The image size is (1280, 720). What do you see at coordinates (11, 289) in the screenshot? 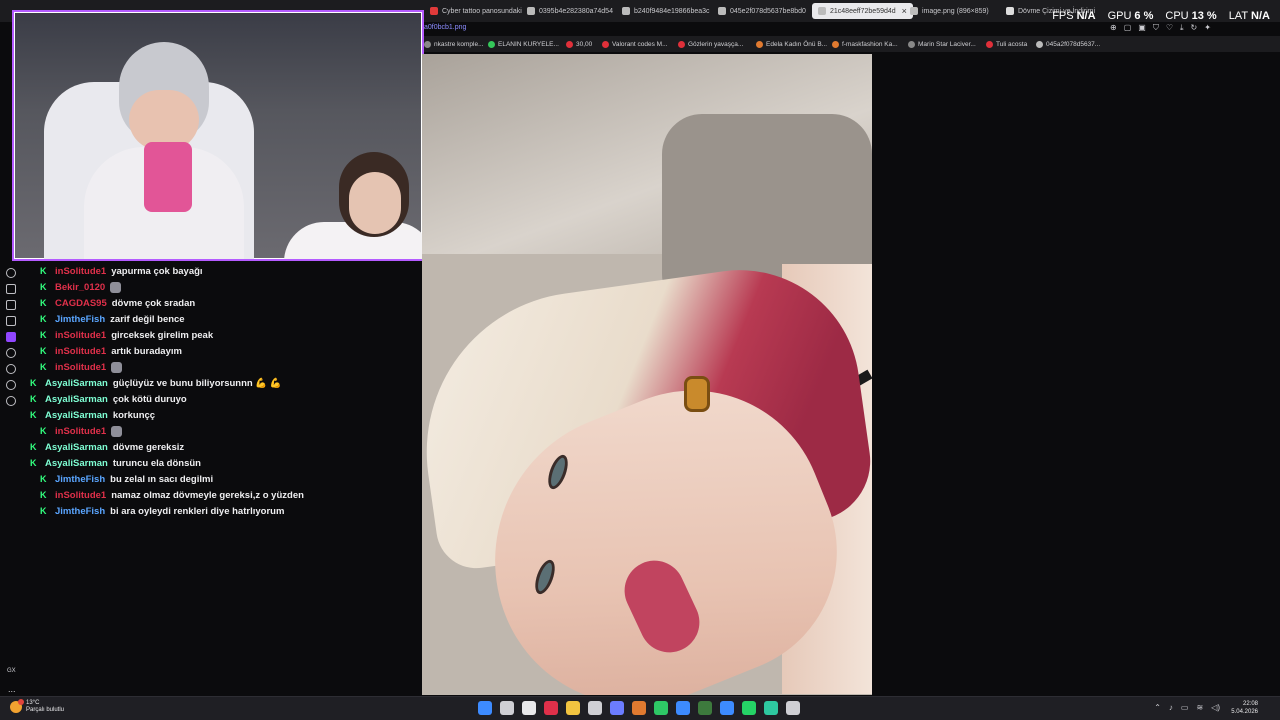
I see `sidebar-bag-icon` at bounding box center [11, 289].